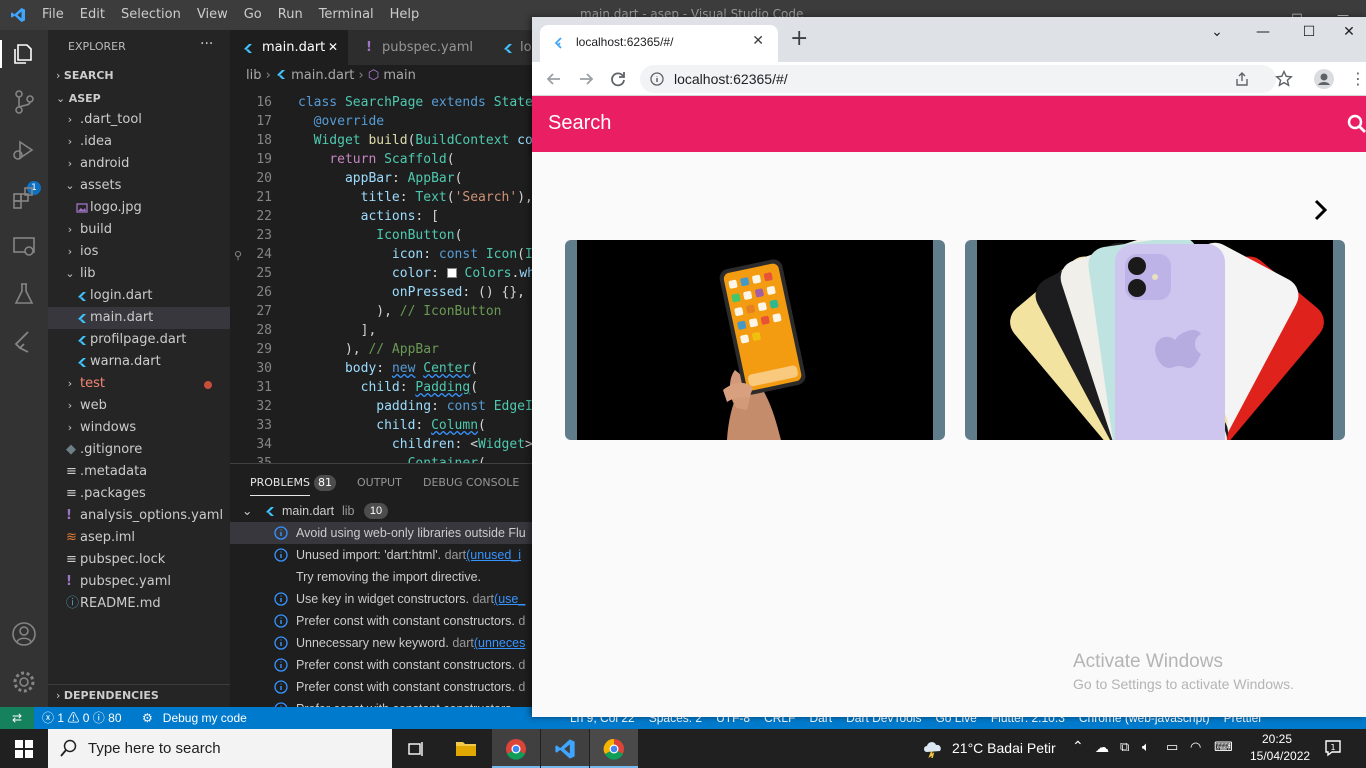  I want to click on folder-assets: ⌄ assets, so click(139, 186).